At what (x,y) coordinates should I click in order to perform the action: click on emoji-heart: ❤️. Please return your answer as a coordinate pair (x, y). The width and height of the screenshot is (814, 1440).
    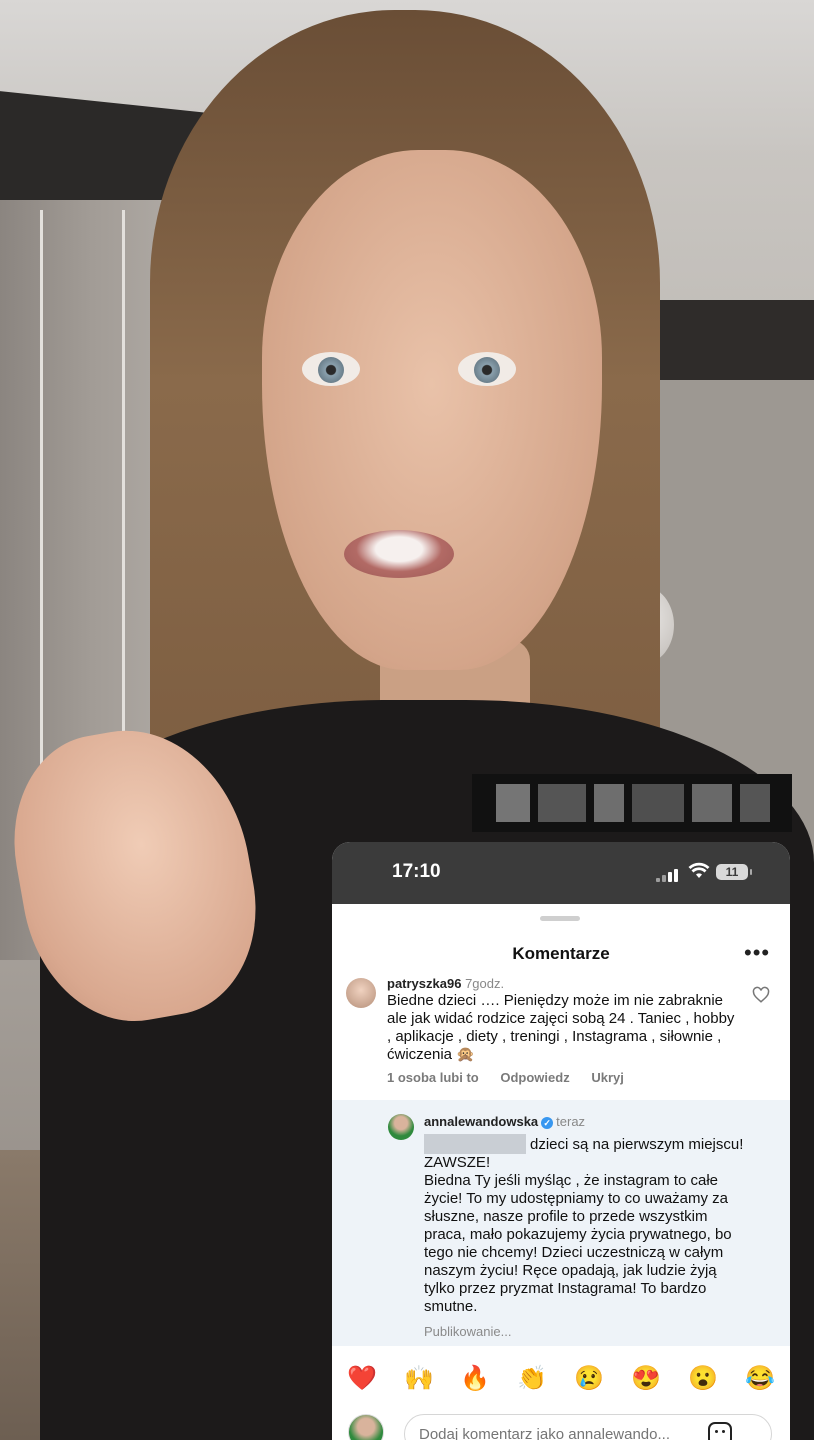
    Looking at the image, I should click on (362, 1378).